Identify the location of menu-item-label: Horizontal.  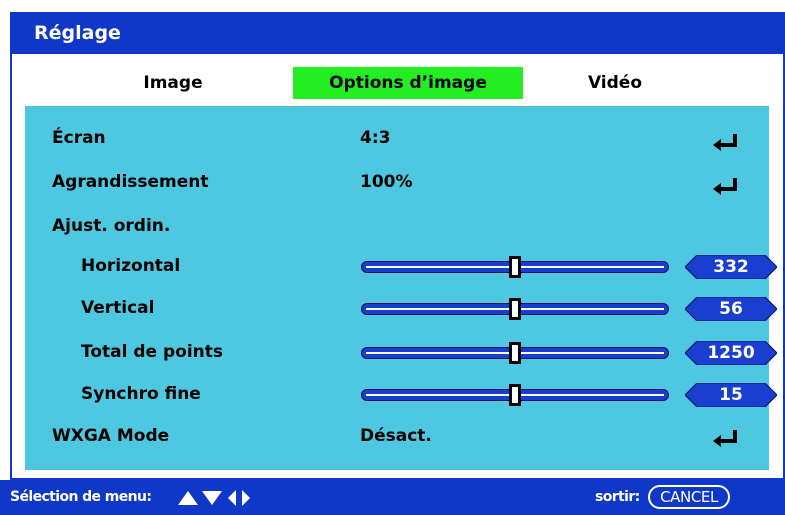
(131, 266).